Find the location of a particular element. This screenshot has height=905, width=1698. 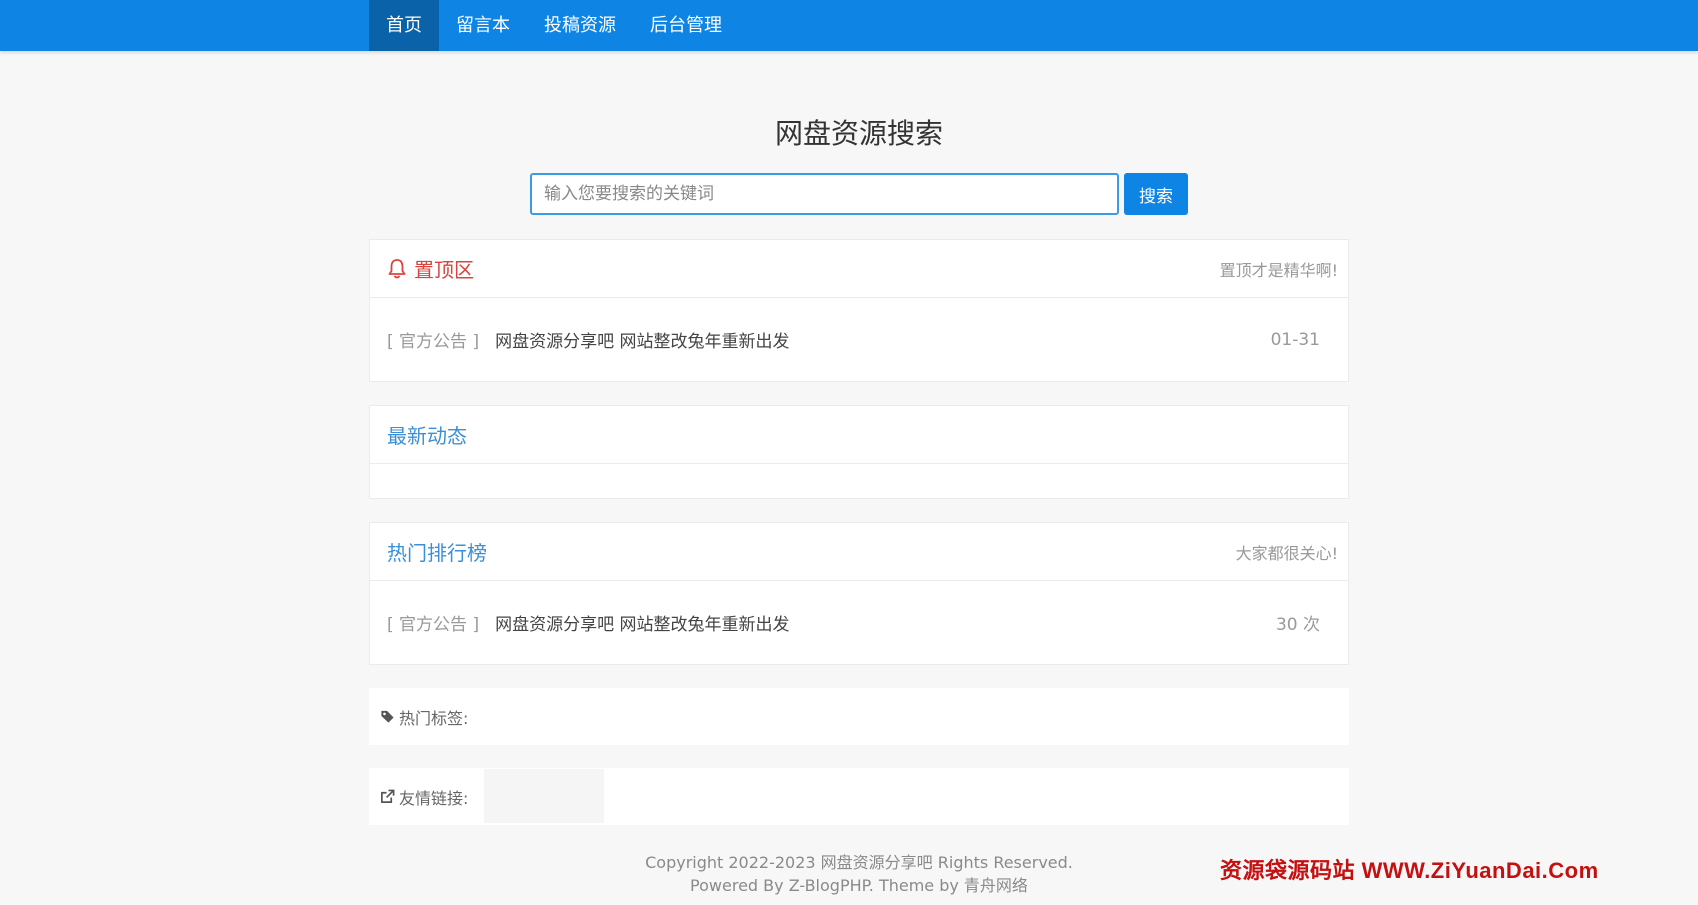

item-views: 30 次 is located at coordinates (1297, 625).